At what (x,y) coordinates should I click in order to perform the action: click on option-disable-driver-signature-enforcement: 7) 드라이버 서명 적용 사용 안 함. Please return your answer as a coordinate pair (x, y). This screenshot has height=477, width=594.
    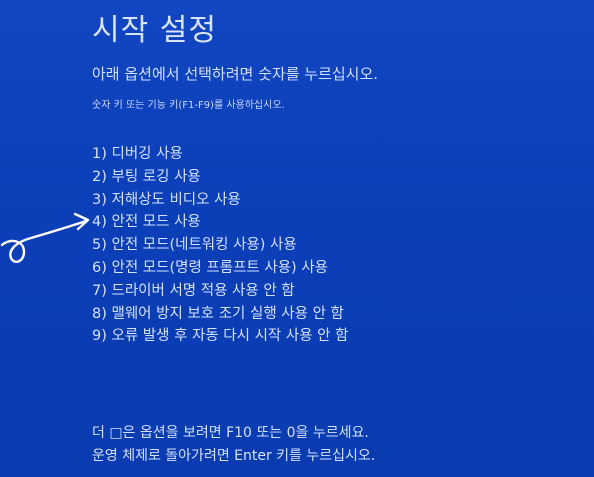
    Looking at the image, I should click on (220, 291).